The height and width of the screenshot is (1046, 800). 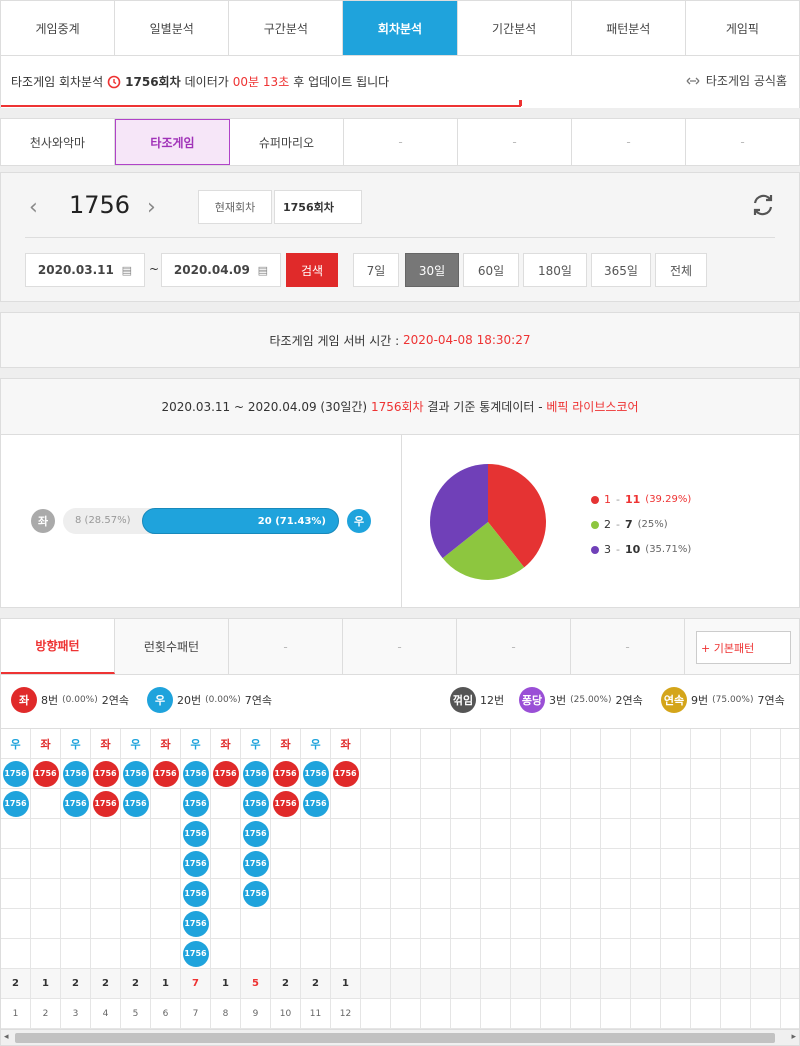 What do you see at coordinates (592, 407) in the screenshot?
I see `stats-source: 베픽 라이브스코어` at bounding box center [592, 407].